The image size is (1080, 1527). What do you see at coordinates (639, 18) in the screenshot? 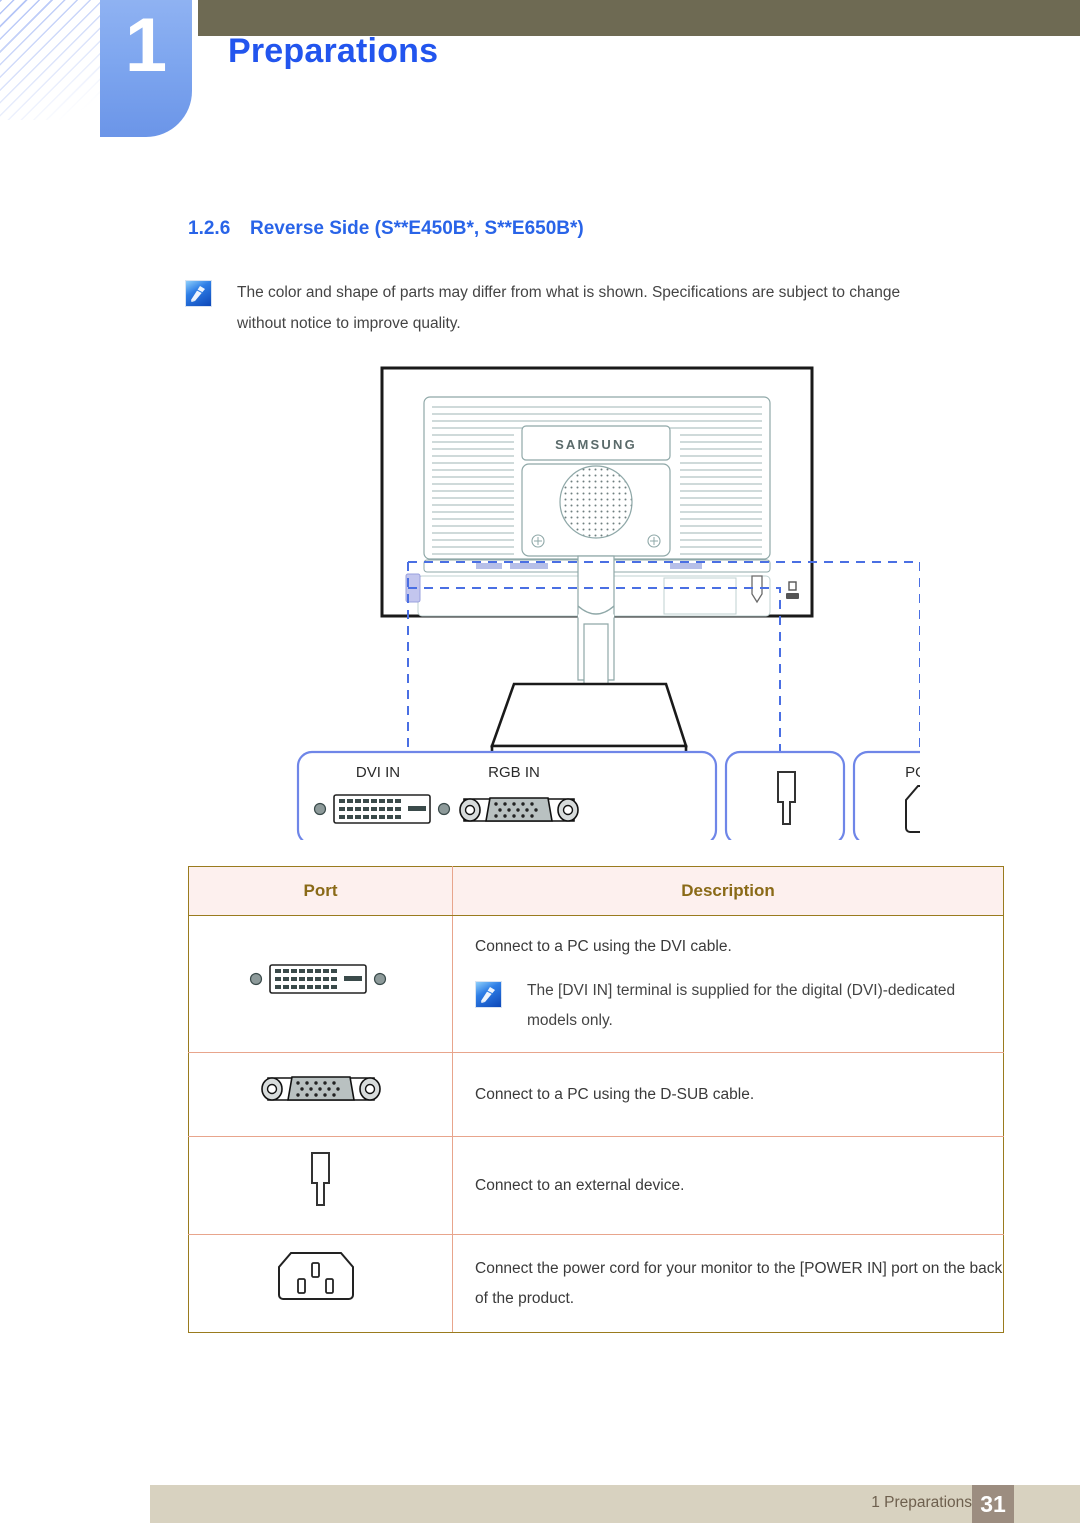
I see `header-olive-bar` at bounding box center [639, 18].